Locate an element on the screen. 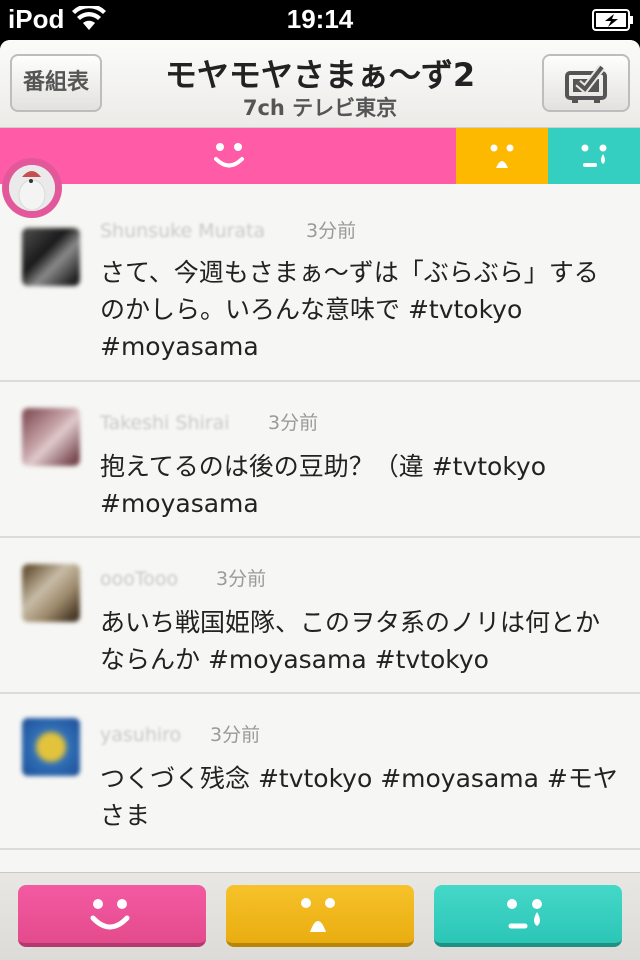  tweet-username: Shunsuke Murata is located at coordinates (183, 231).